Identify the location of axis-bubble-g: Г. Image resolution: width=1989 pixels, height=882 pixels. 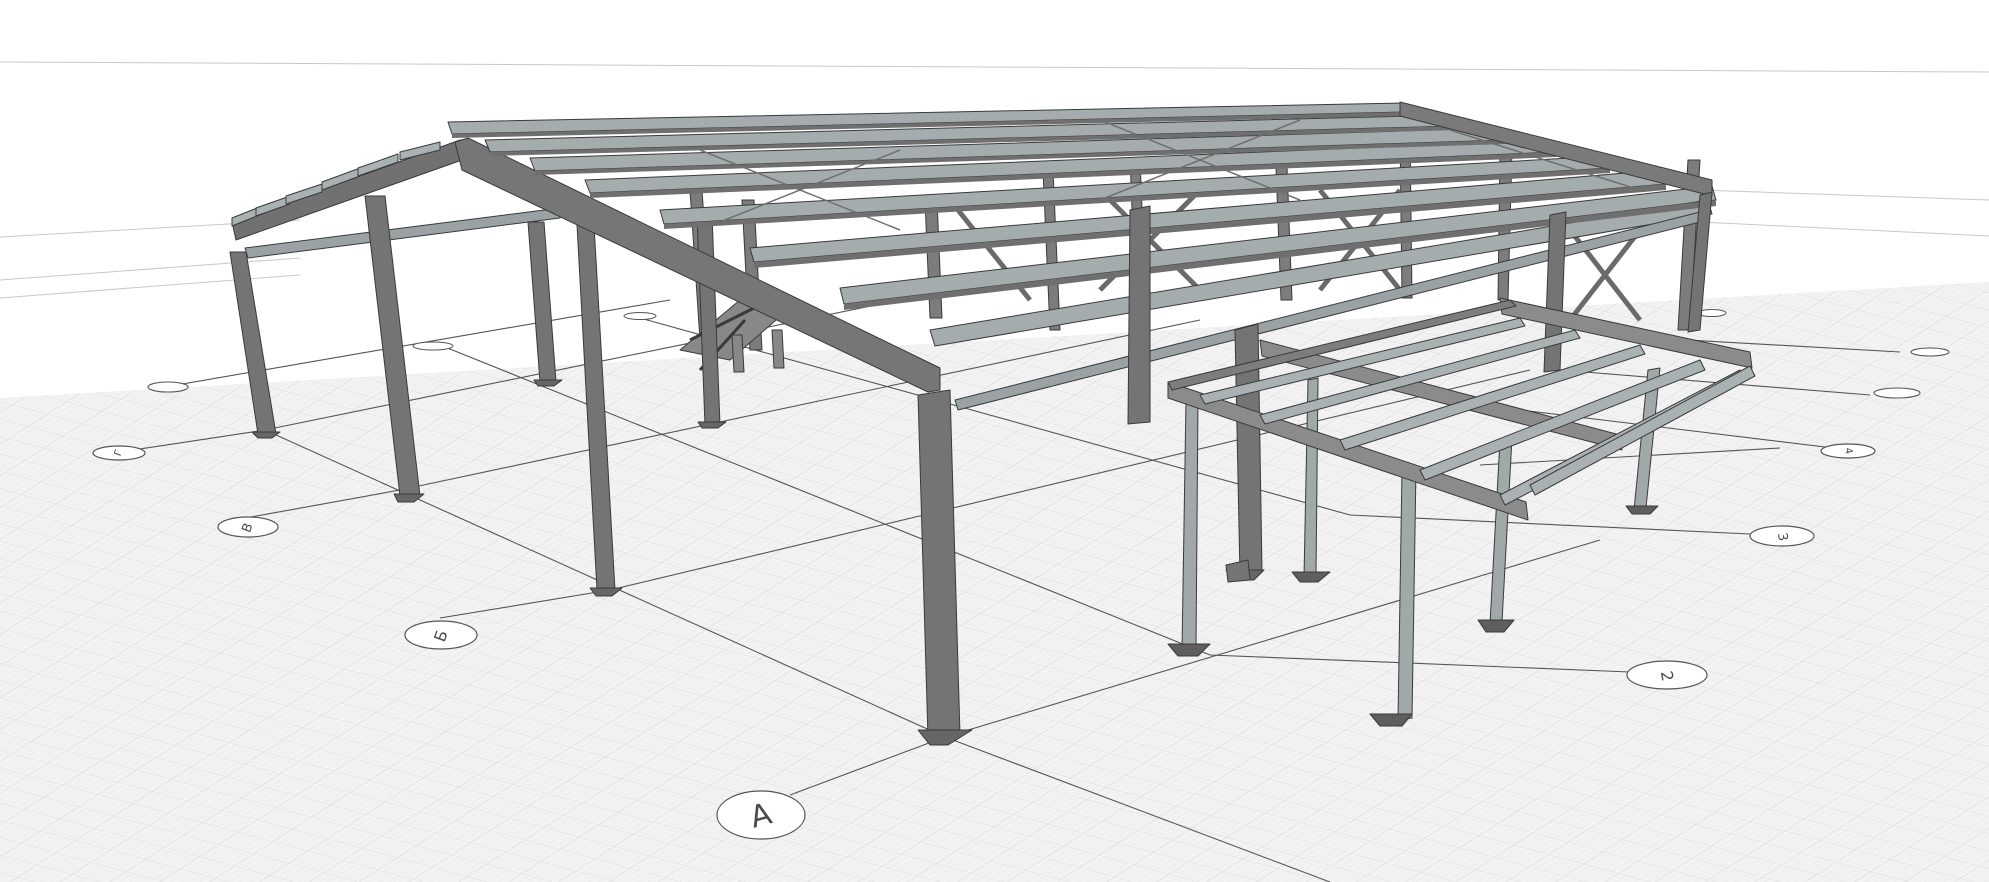
(119, 453).